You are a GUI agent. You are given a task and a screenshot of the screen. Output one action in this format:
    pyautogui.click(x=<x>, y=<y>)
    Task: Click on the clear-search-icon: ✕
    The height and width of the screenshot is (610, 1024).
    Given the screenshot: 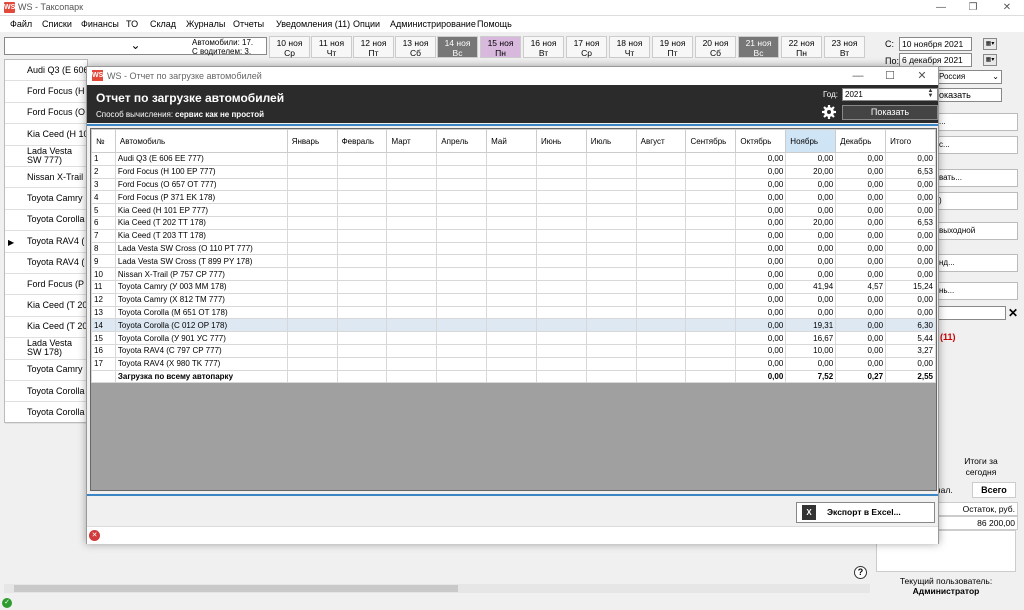 What is the action you would take?
    pyautogui.click(x=1013, y=313)
    